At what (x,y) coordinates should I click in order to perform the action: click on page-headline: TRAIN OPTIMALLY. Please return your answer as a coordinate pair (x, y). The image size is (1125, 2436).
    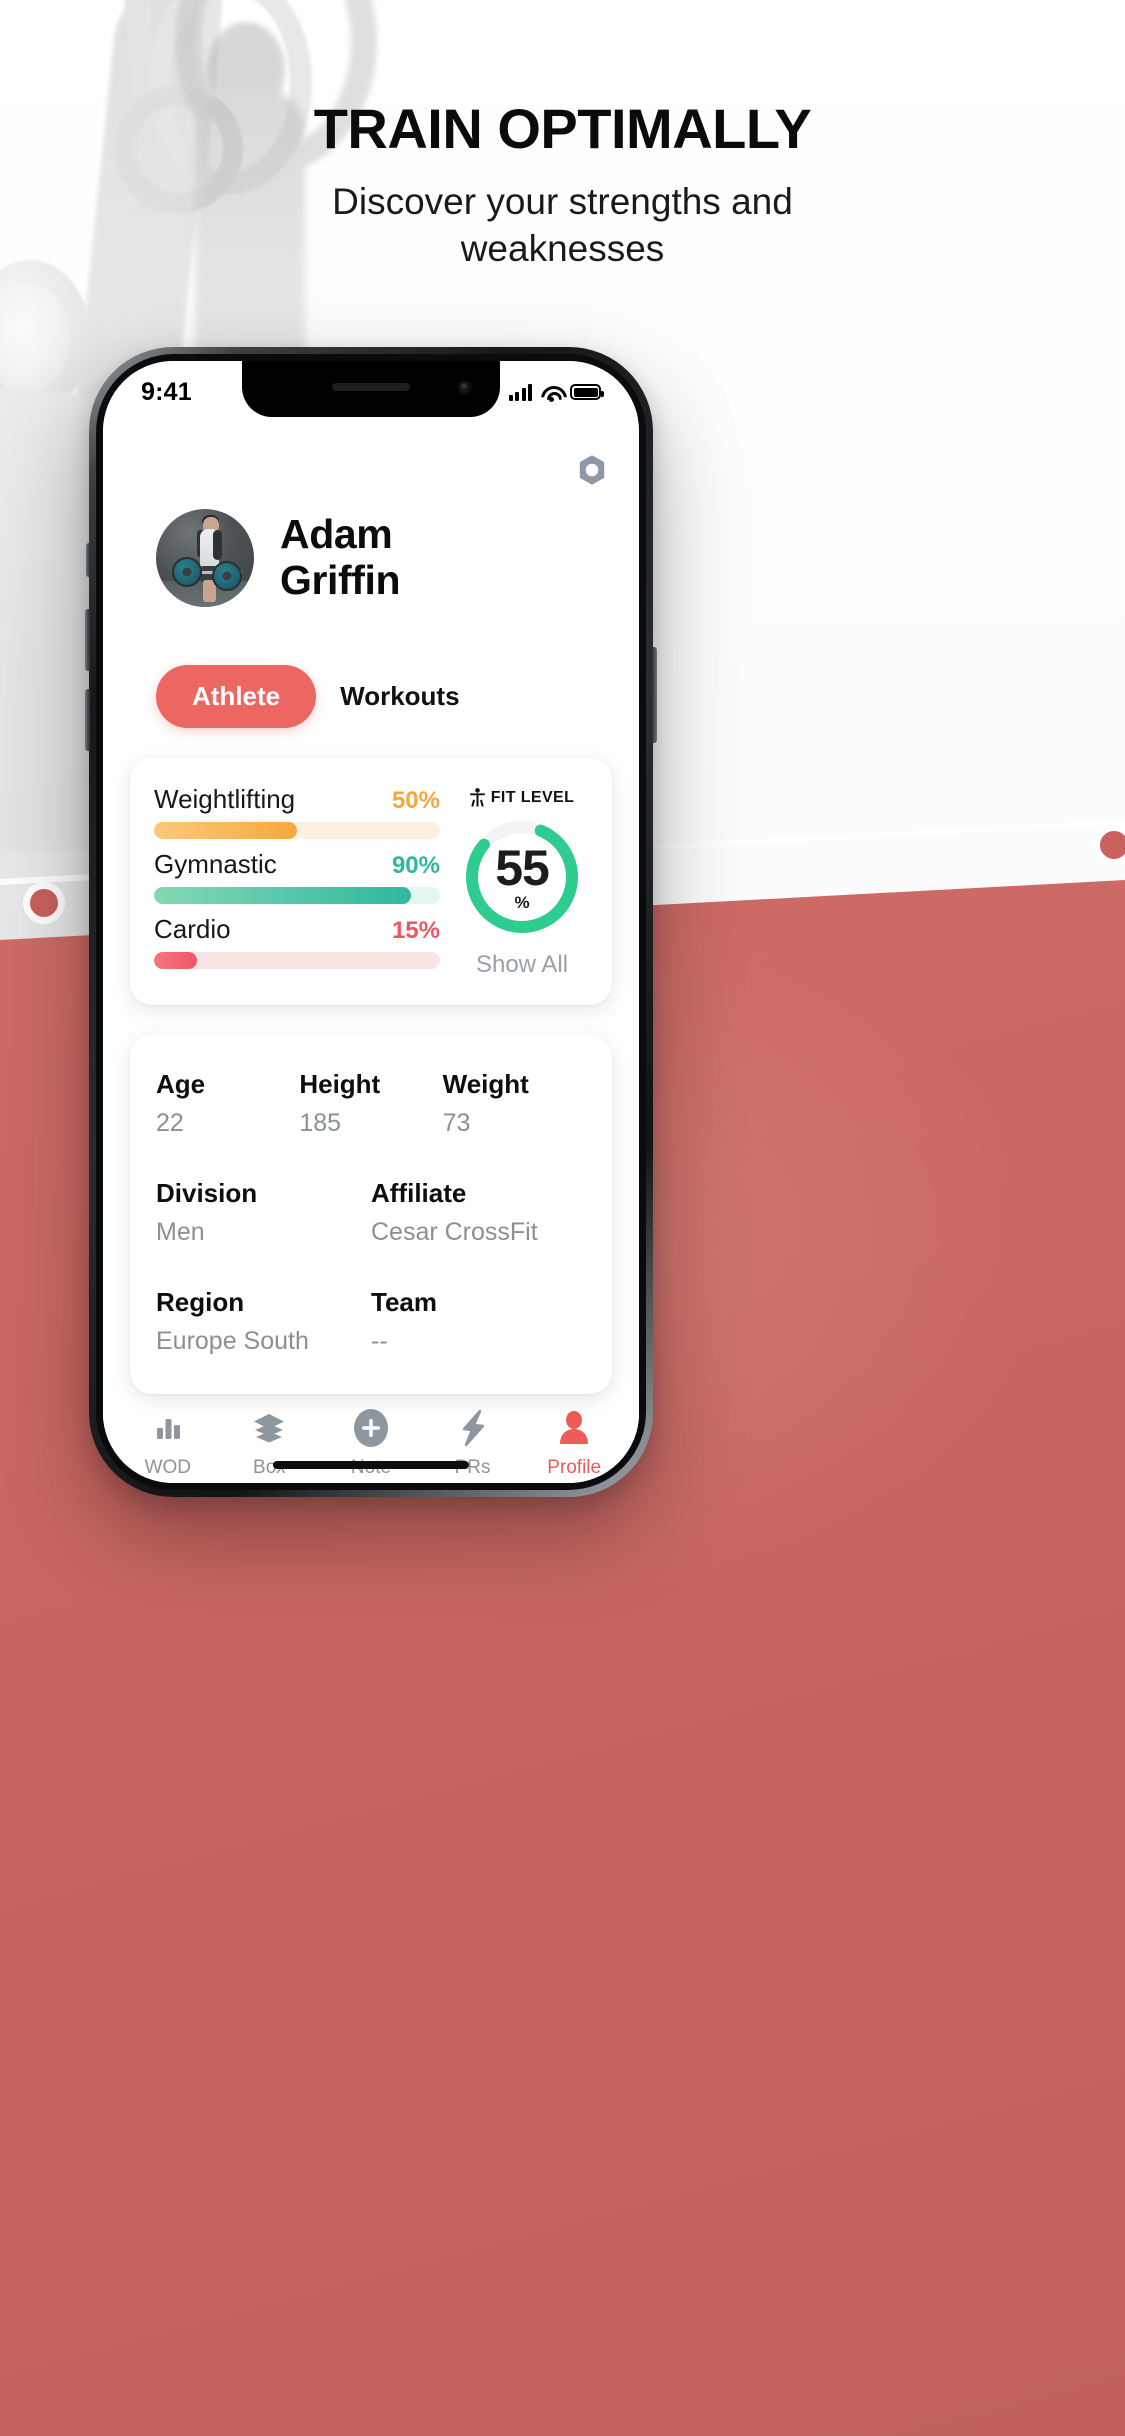
    Looking at the image, I should click on (562, 128).